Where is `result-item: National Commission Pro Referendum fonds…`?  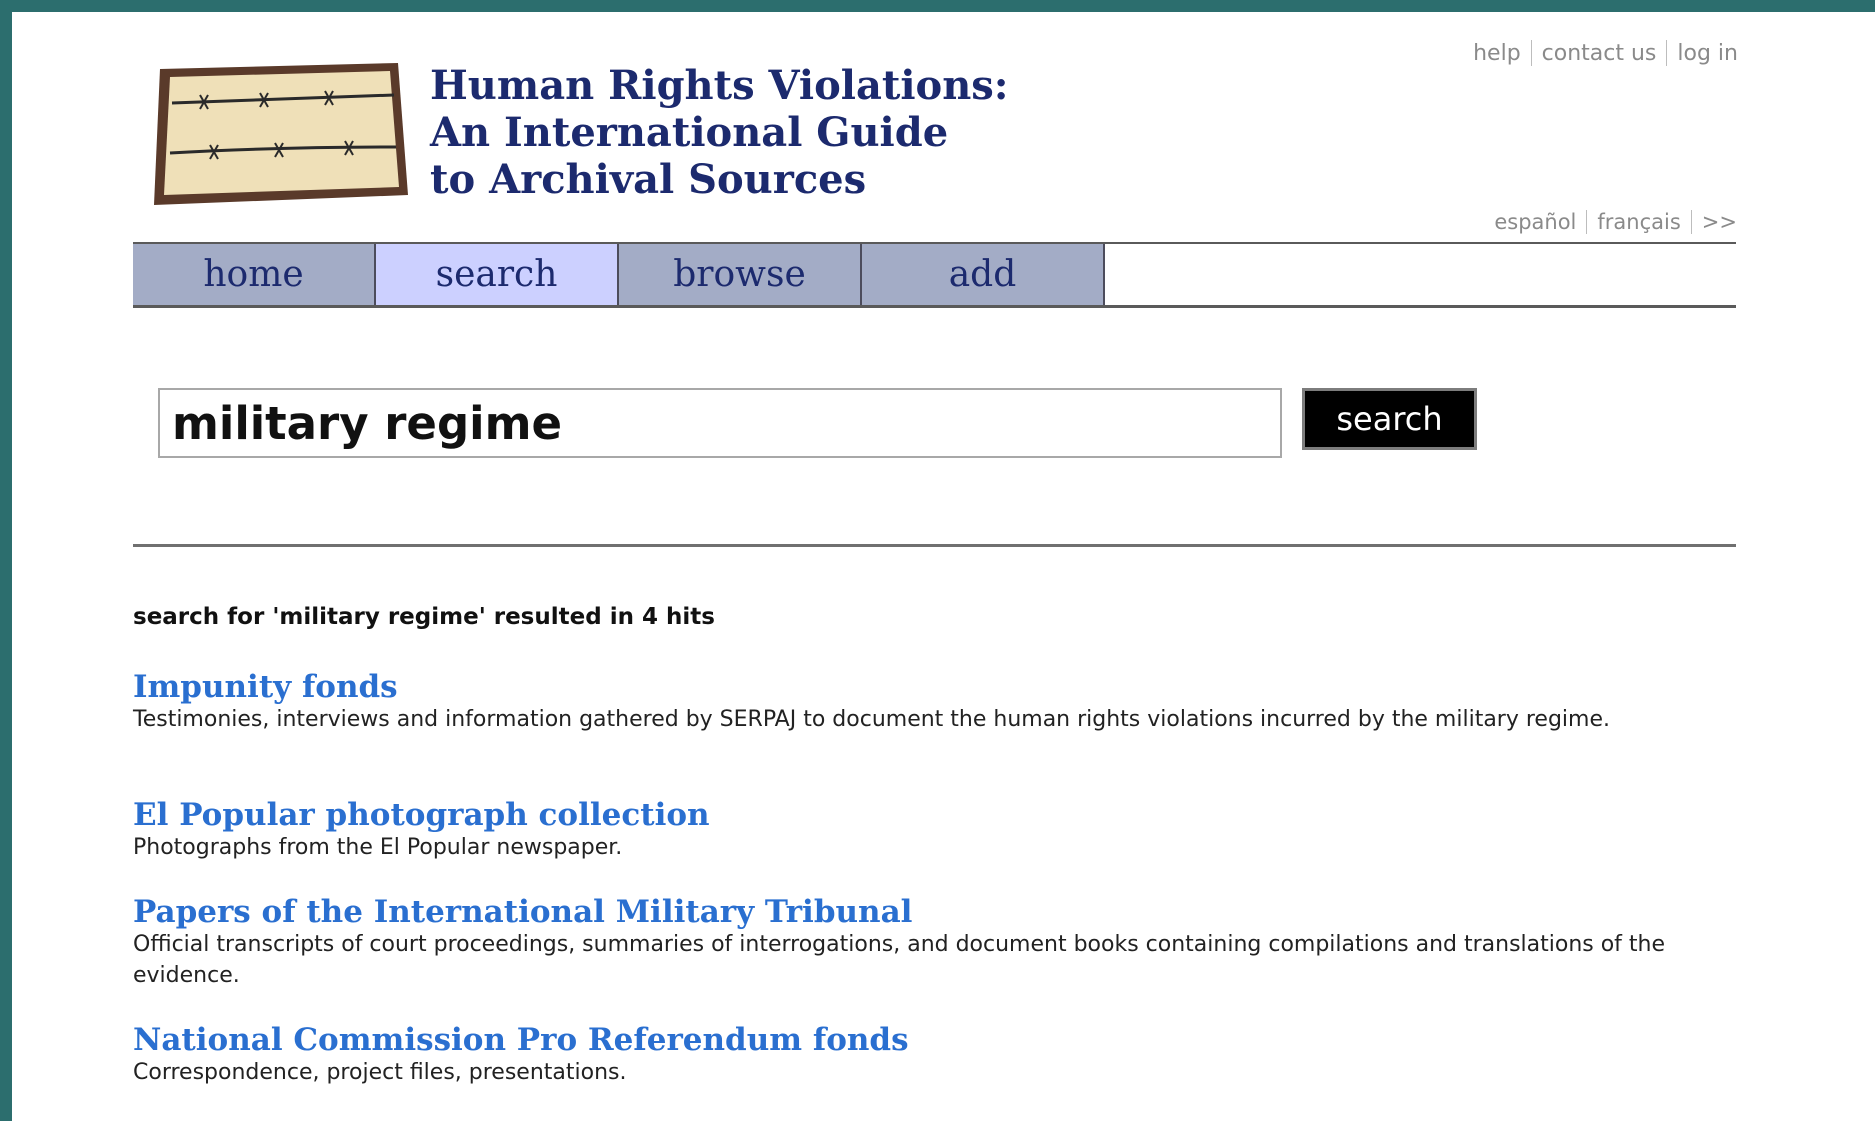
result-item: National Commission Pro Referendum fonds… is located at coordinates (938, 1054).